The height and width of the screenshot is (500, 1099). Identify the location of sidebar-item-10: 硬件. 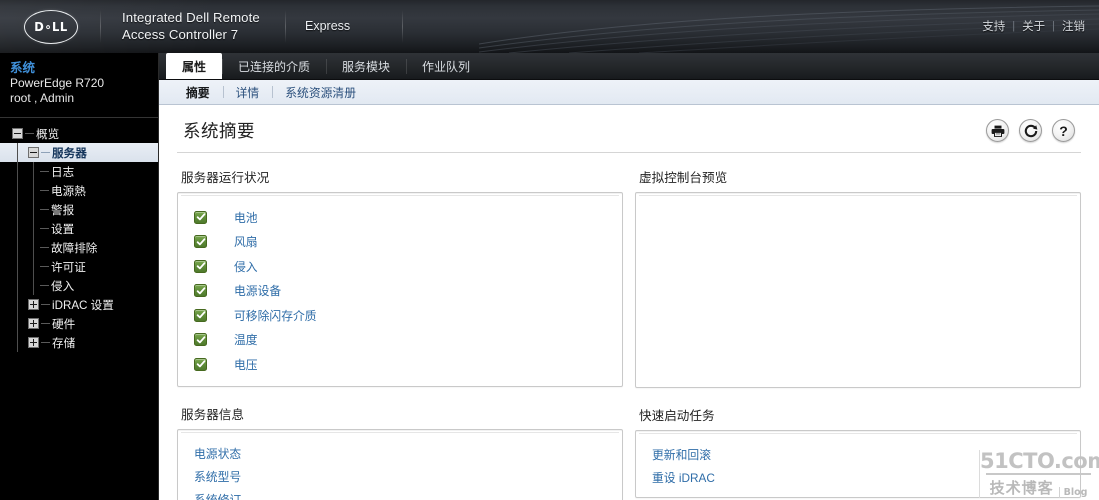
(79, 323).